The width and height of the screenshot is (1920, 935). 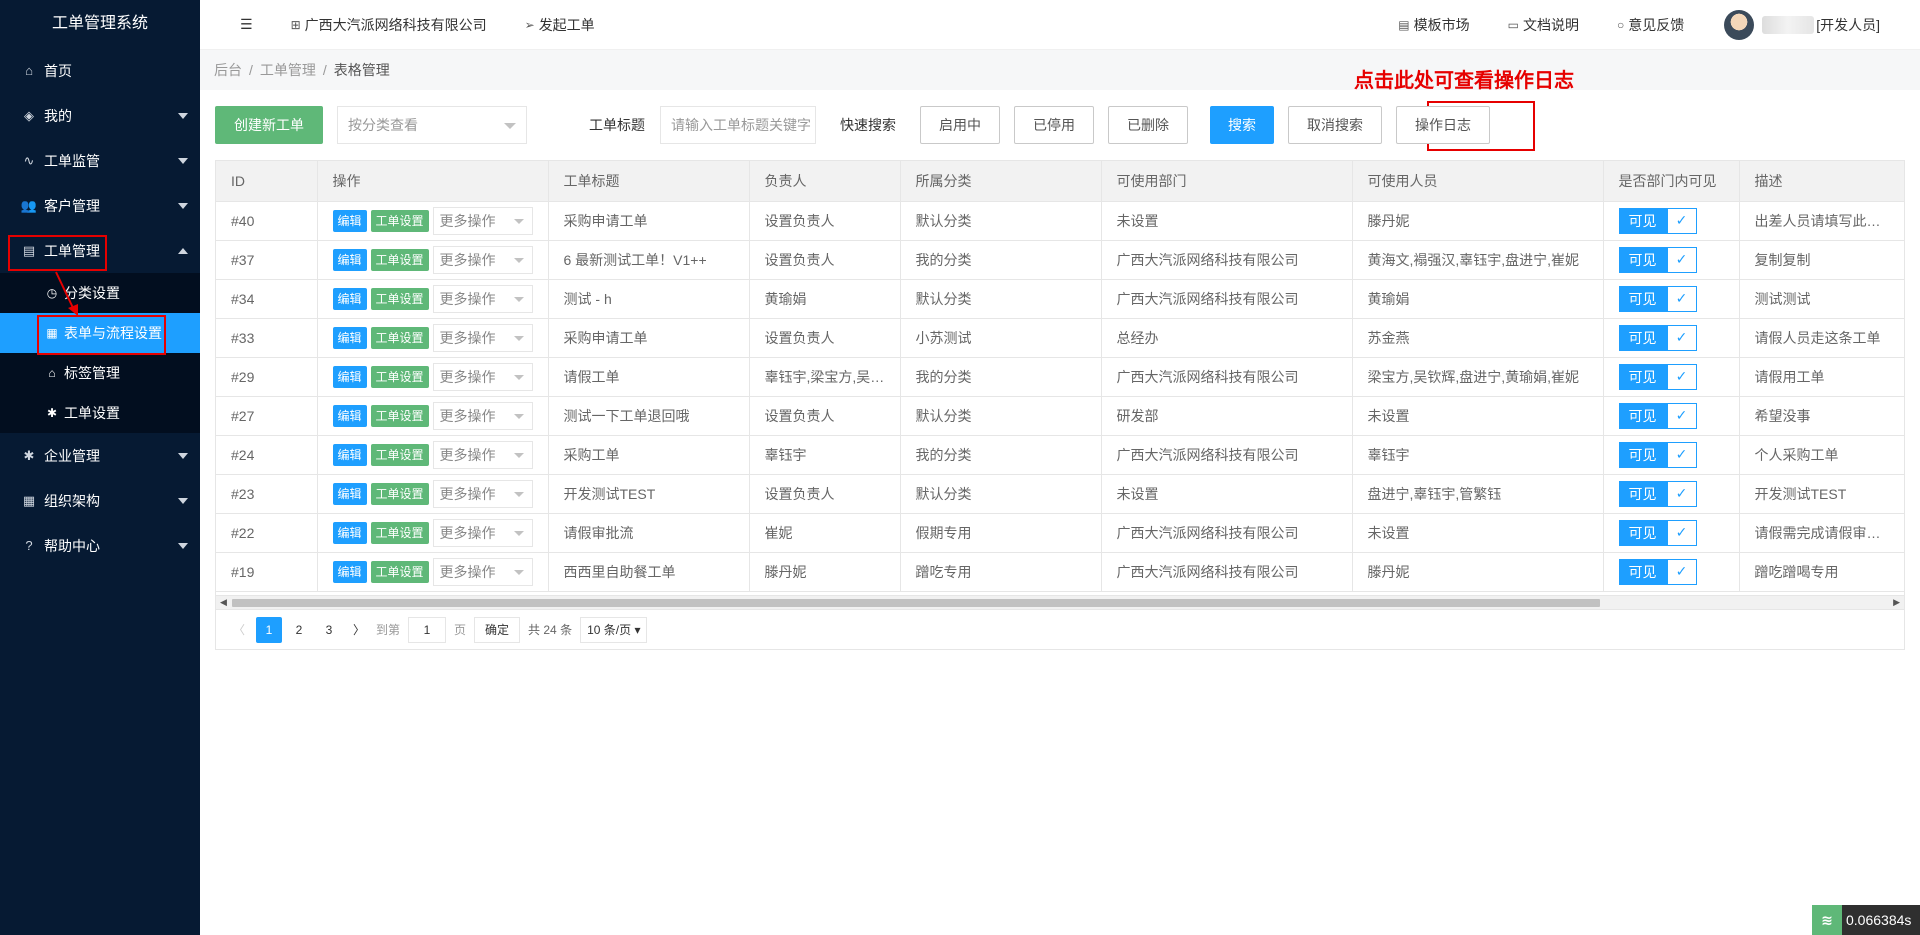 I want to click on menu-toggle-icon: ☰, so click(x=246, y=24).